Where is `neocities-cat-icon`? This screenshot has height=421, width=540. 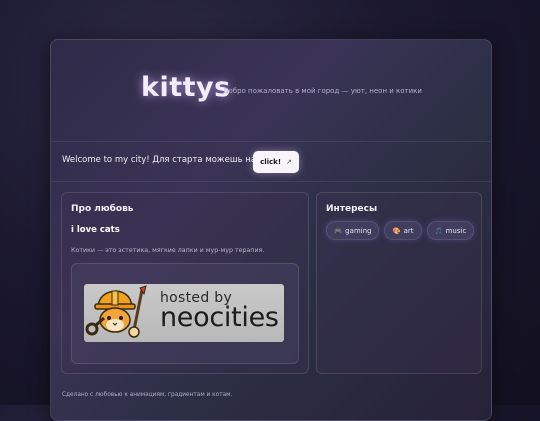 neocities-cat-icon is located at coordinates (116, 311).